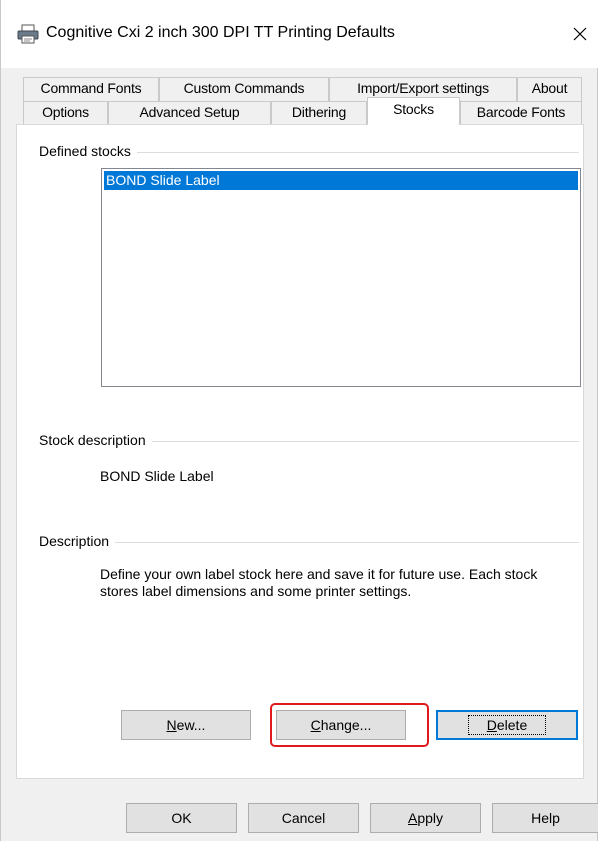 This screenshot has width=598, height=841. What do you see at coordinates (28, 34) in the screenshot?
I see `printer-icon` at bounding box center [28, 34].